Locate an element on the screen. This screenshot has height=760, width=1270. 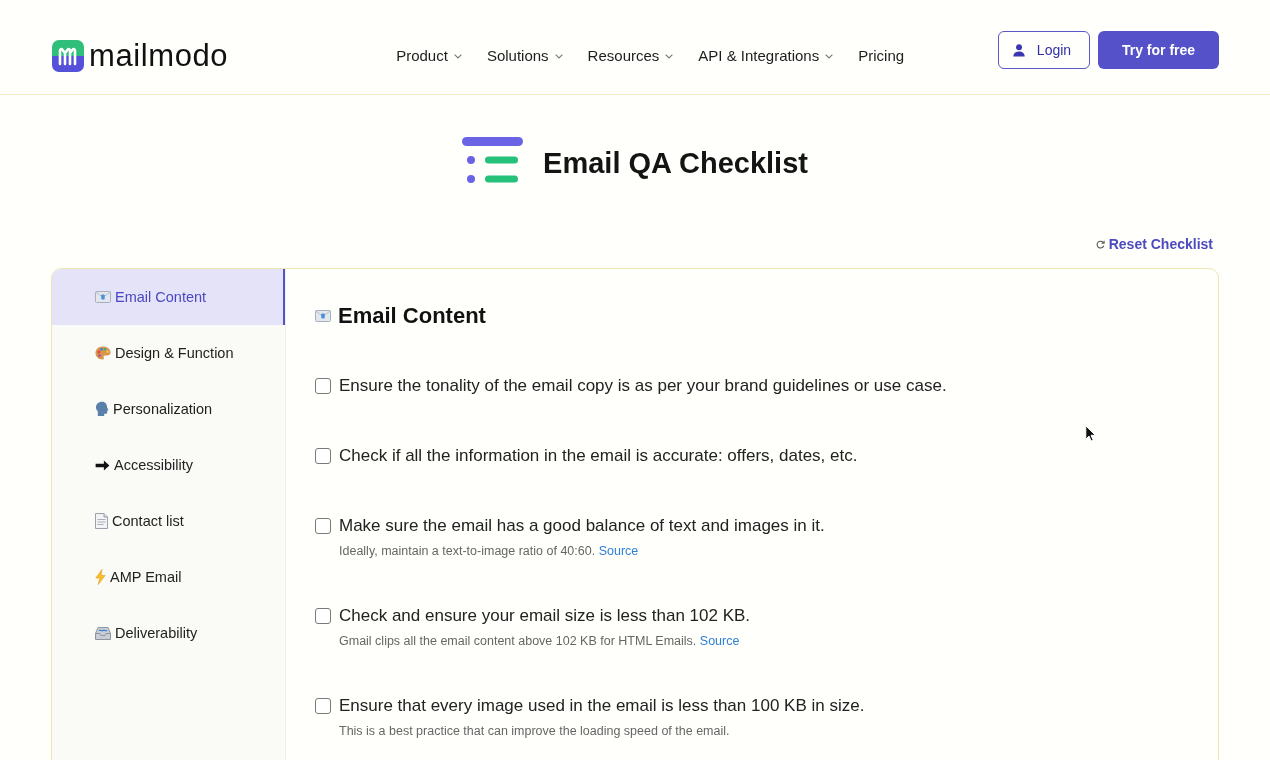
page-title: Email QA Checklist is located at coordinates (675, 163).